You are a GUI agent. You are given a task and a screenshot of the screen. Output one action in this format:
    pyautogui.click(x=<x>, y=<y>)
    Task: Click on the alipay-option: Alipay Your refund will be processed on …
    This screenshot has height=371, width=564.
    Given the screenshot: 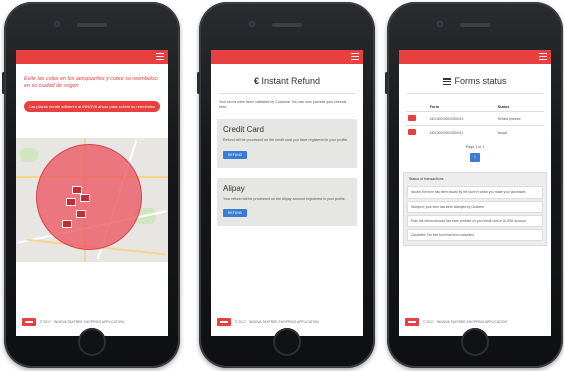 What is the action you would take?
    pyautogui.click(x=287, y=202)
    